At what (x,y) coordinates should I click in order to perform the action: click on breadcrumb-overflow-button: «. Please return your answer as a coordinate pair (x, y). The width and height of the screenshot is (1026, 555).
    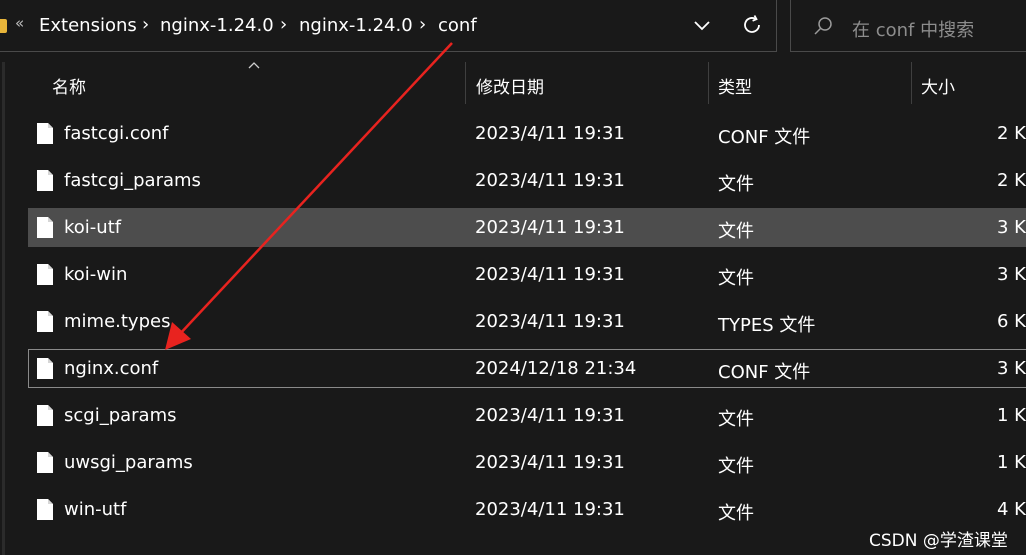
    Looking at the image, I should click on (19, 23).